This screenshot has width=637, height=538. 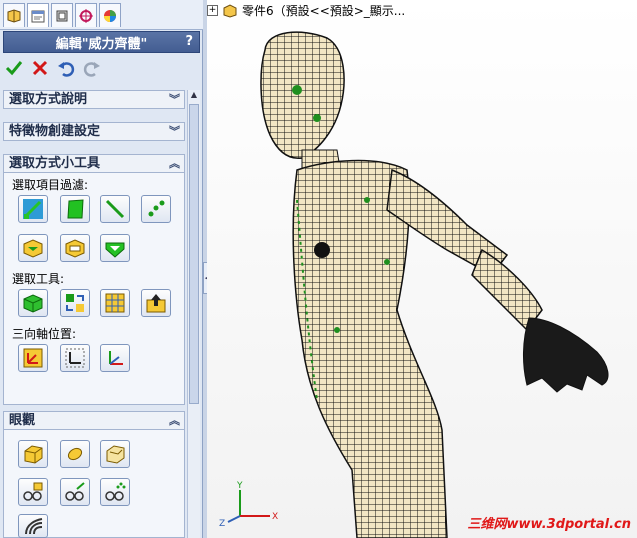 What do you see at coordinates (50, 185) in the screenshot?
I see `filter-label: 選取項目過濾:` at bounding box center [50, 185].